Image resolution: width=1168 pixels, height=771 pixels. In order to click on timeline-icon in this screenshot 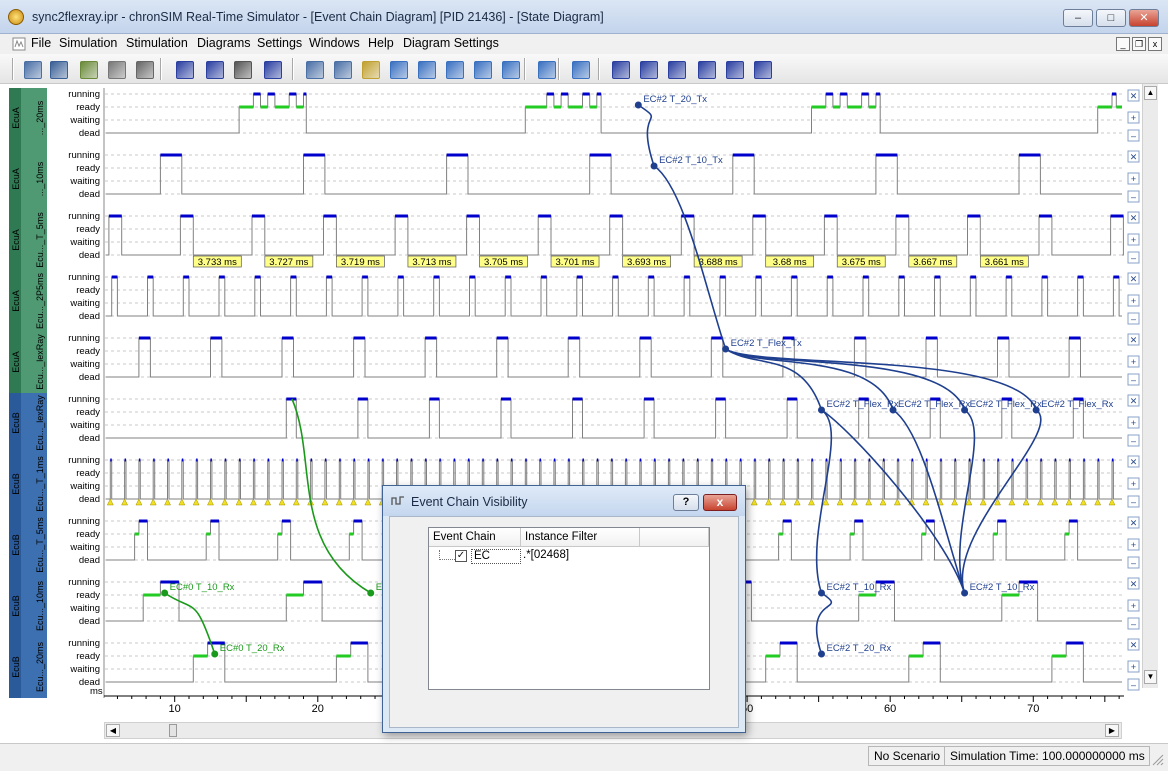, I will do `click(483, 70)`.